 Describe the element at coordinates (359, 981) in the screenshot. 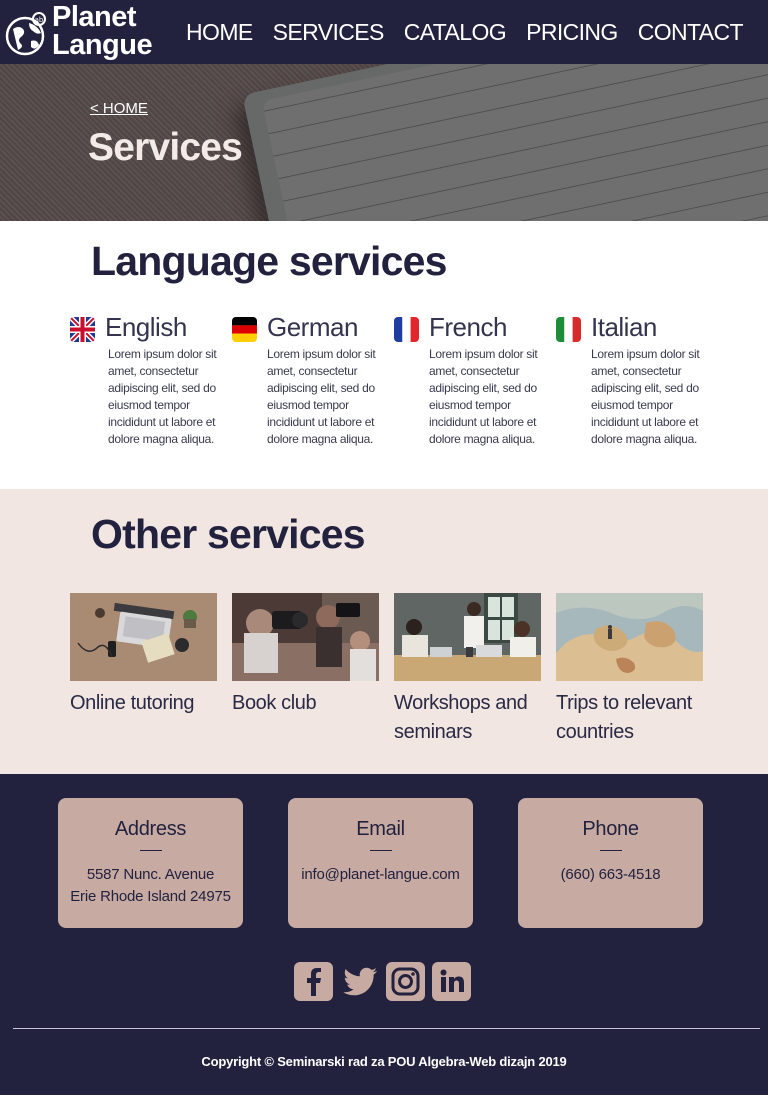

I see `twitter-icon` at that location.